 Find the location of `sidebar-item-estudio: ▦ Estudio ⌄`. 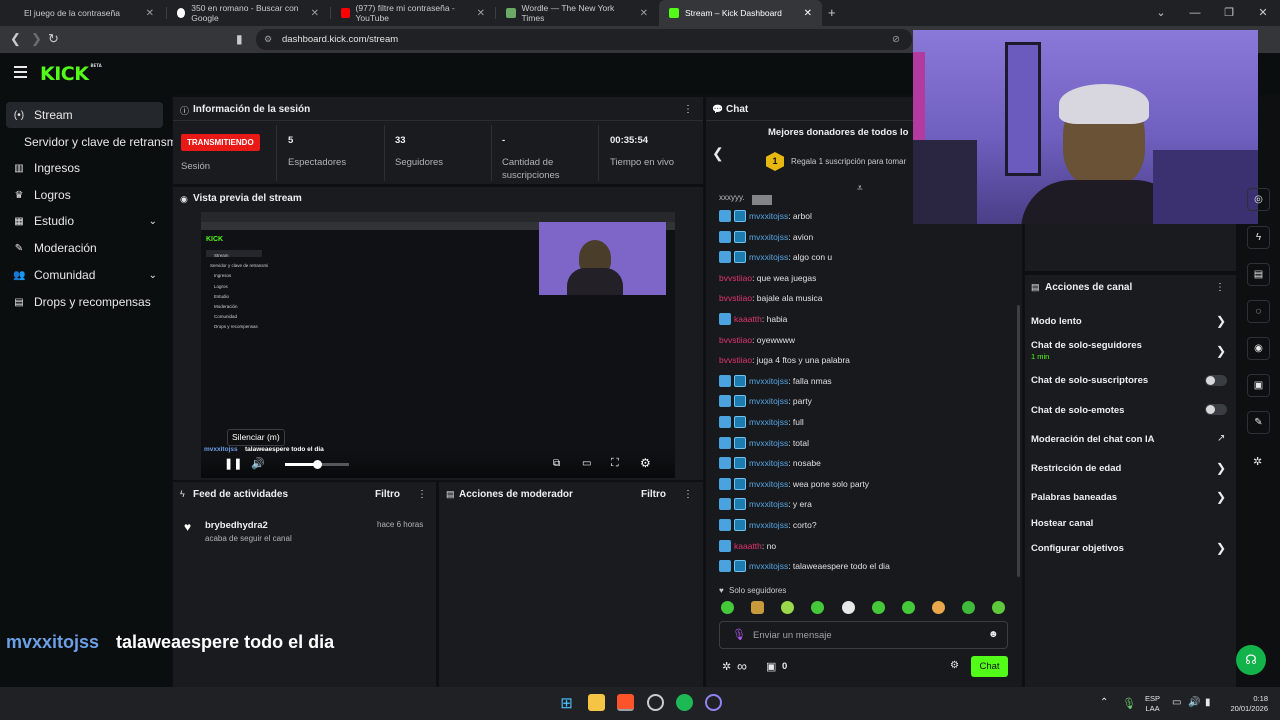

sidebar-item-estudio: ▦ Estudio ⌄ is located at coordinates (84, 221).